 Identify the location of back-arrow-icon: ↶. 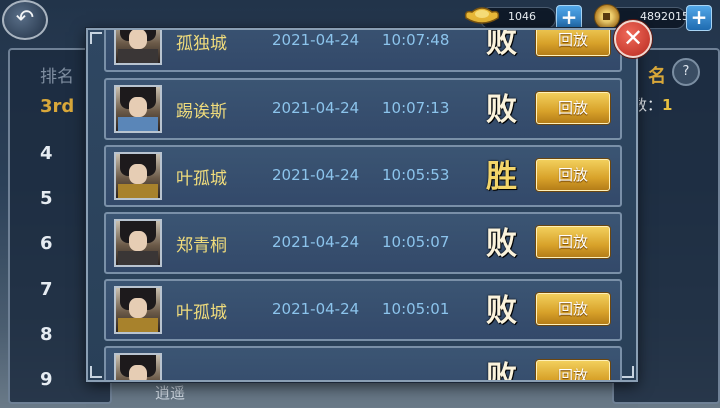
(25, 18).